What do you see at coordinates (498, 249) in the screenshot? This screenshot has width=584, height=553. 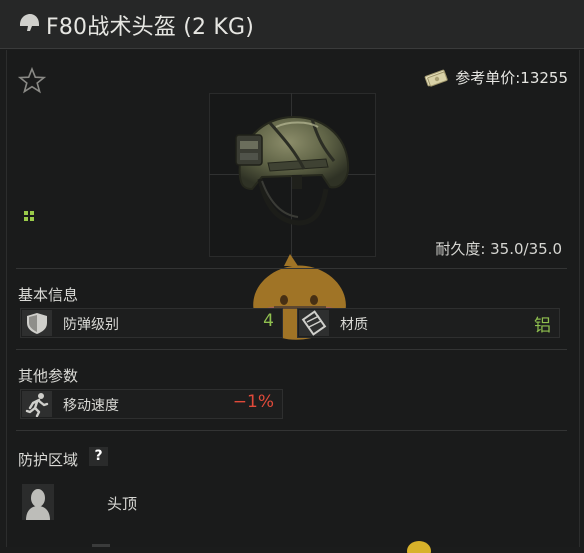 I see `durability-text: 耐久度: 35.0/35.0` at bounding box center [498, 249].